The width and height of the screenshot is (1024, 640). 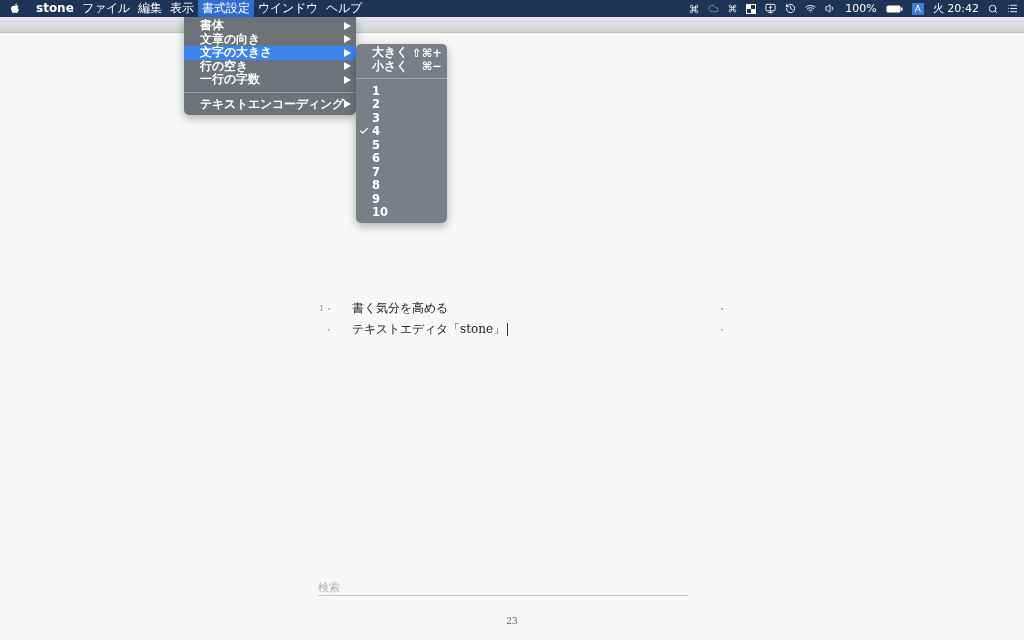 What do you see at coordinates (401, 158) in the screenshot?
I see `menu-item: 6` at bounding box center [401, 158].